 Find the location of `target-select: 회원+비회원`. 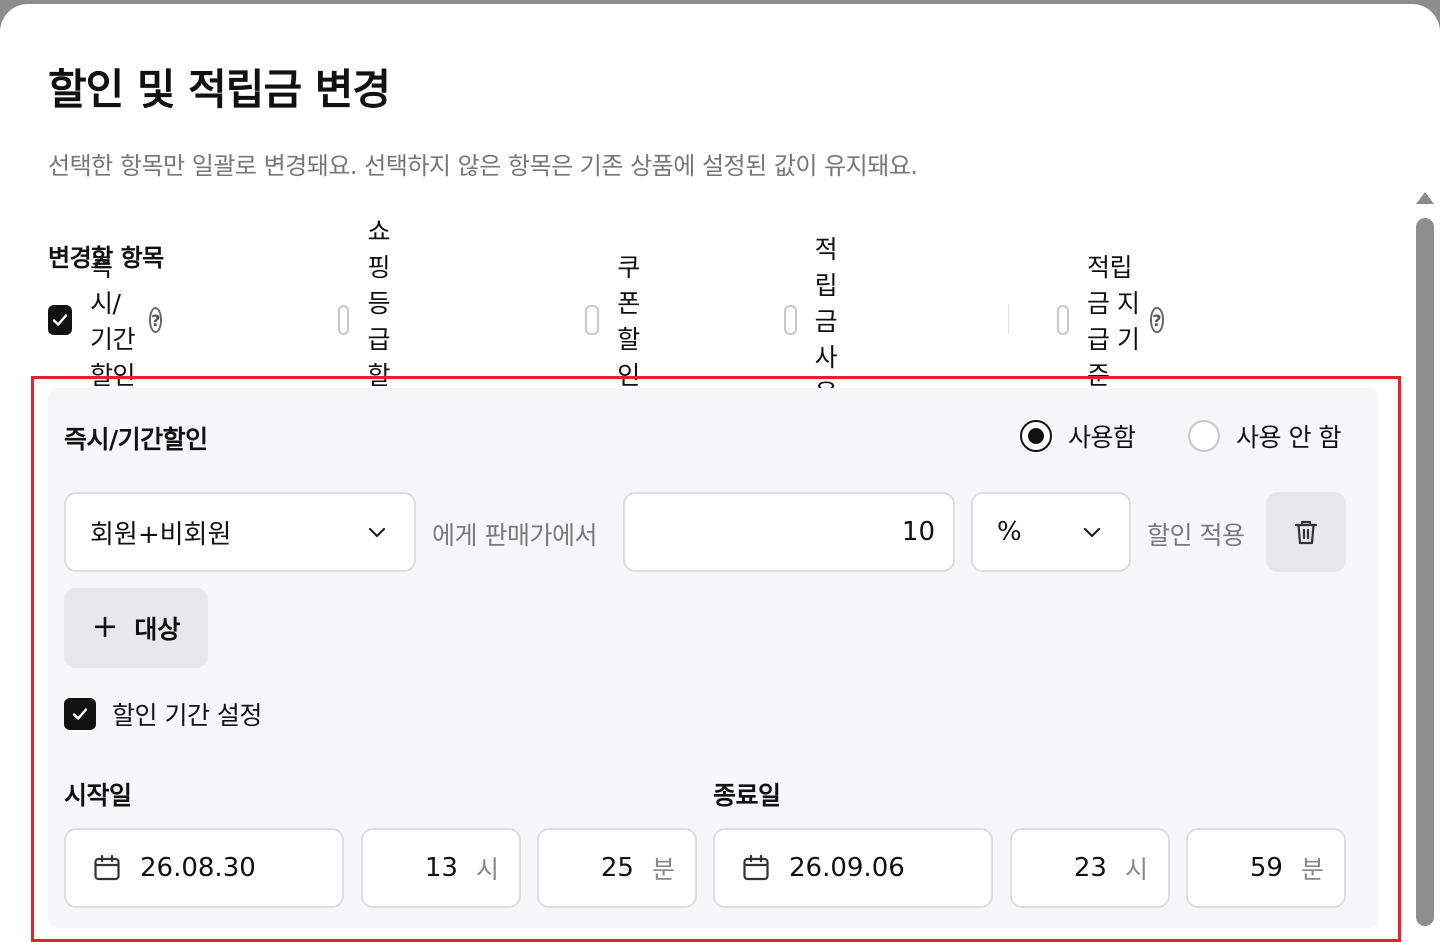

target-select: 회원+비회원 is located at coordinates (240, 532).